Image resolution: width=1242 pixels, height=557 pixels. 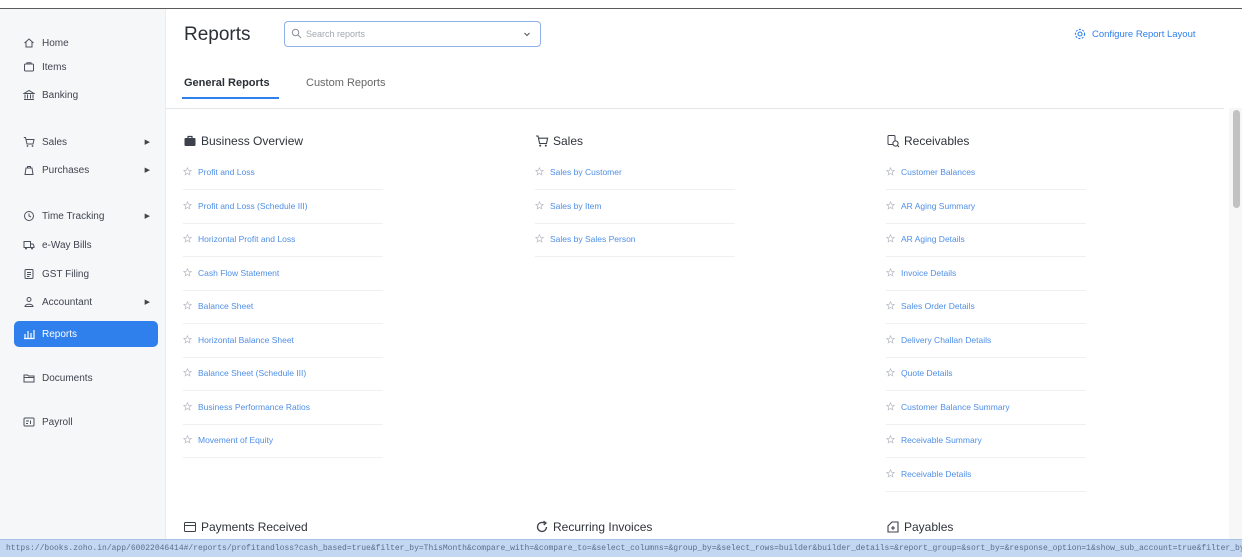 What do you see at coordinates (938, 306) in the screenshot?
I see `report-label: Sales Order Details` at bounding box center [938, 306].